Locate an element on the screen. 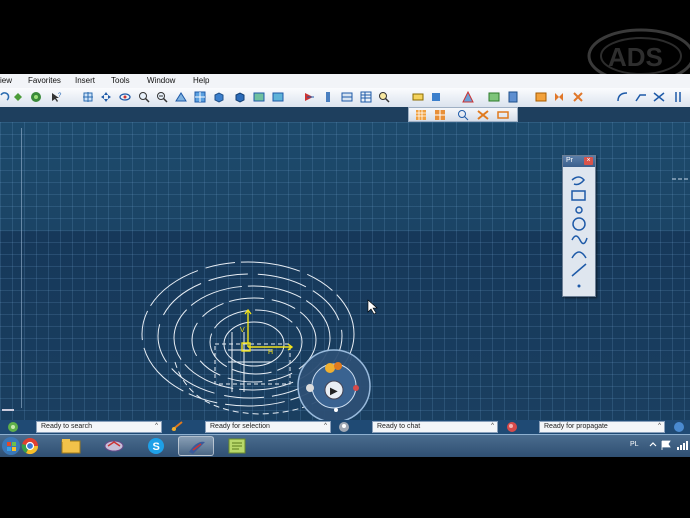  selection-status-expand: ^ is located at coordinates (325, 426).